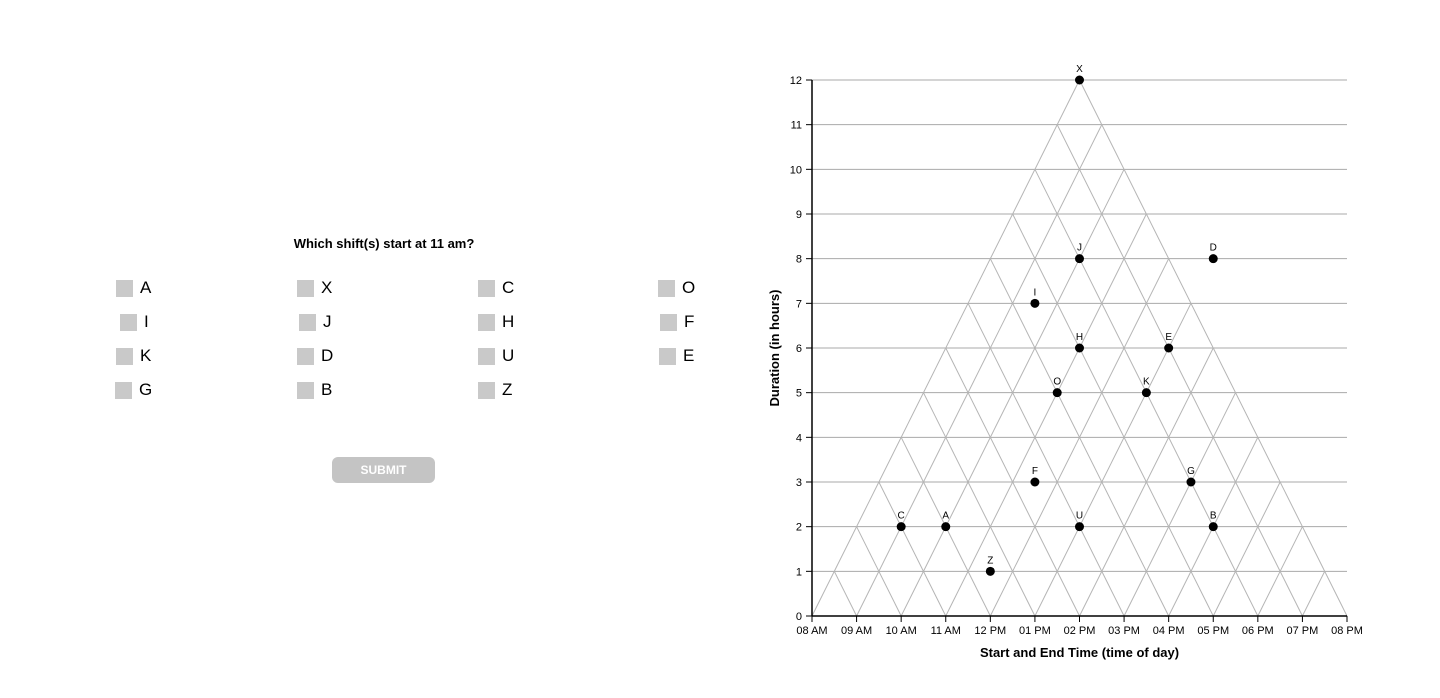 The image size is (1440, 698). What do you see at coordinates (1079, 248) in the screenshot?
I see `point-label: J` at bounding box center [1079, 248].